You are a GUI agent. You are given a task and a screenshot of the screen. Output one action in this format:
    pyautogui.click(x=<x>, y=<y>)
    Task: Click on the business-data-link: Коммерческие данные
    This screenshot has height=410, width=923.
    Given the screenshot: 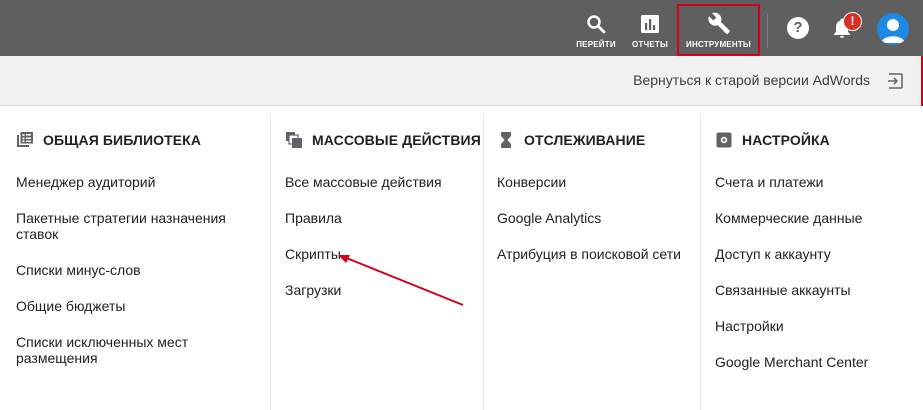 What is the action you would take?
    pyautogui.click(x=788, y=218)
    